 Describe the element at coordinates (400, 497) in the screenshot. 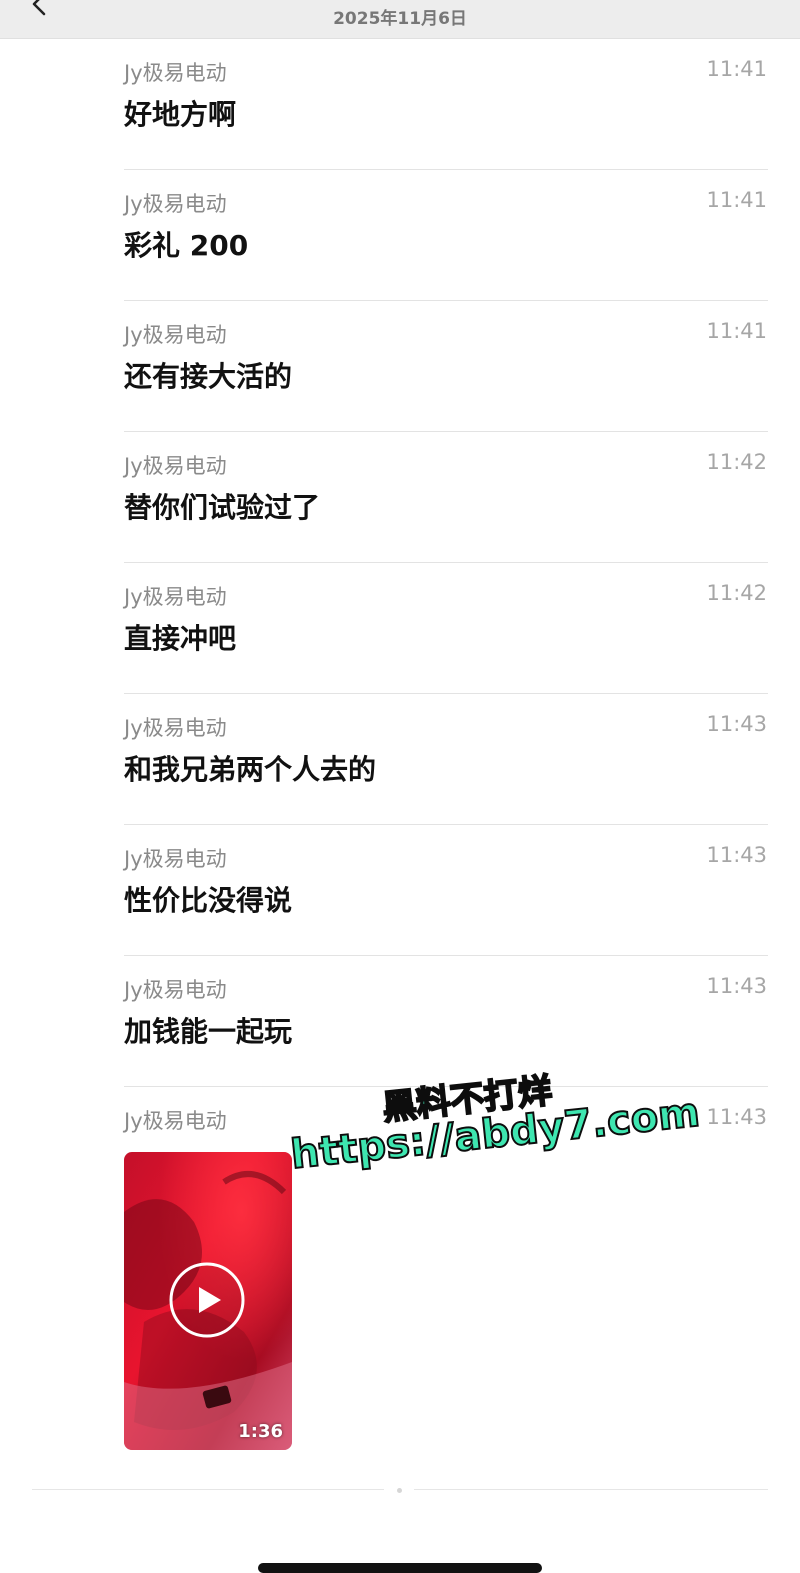

I see `message-item: Jy极易电动 11:42 替你们试验过了` at that location.